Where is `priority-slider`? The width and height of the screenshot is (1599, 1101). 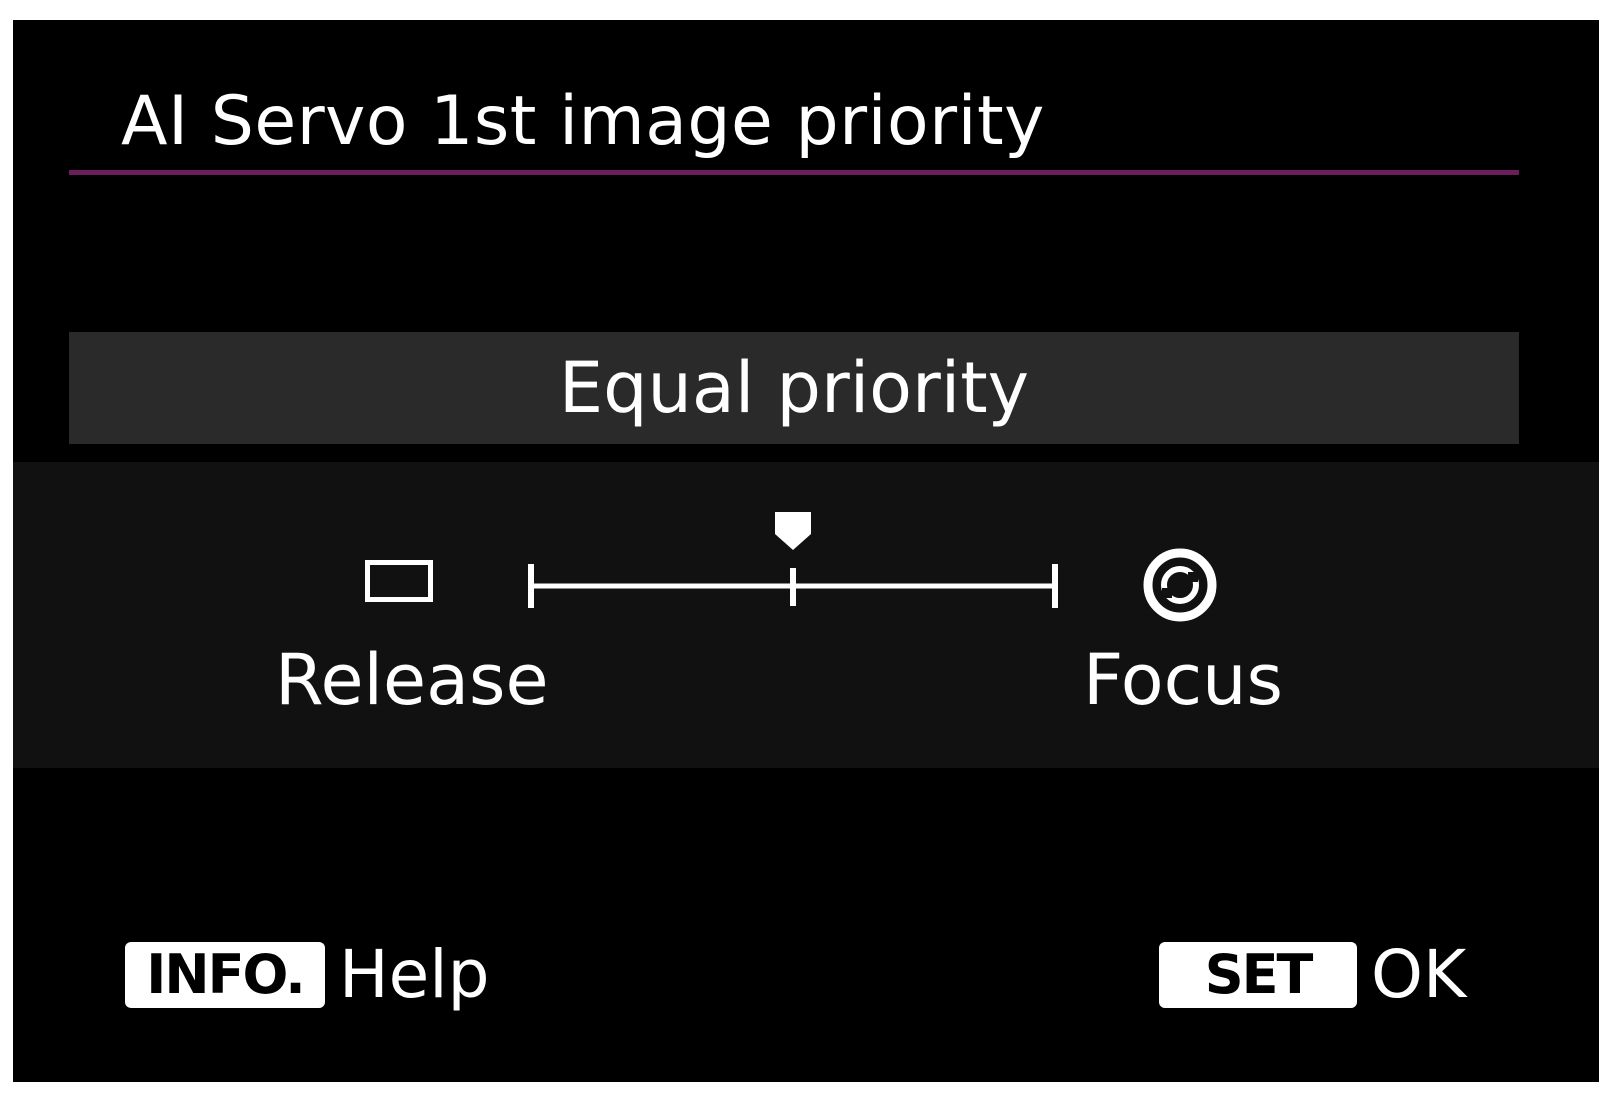
priority-slider is located at coordinates (793, 560).